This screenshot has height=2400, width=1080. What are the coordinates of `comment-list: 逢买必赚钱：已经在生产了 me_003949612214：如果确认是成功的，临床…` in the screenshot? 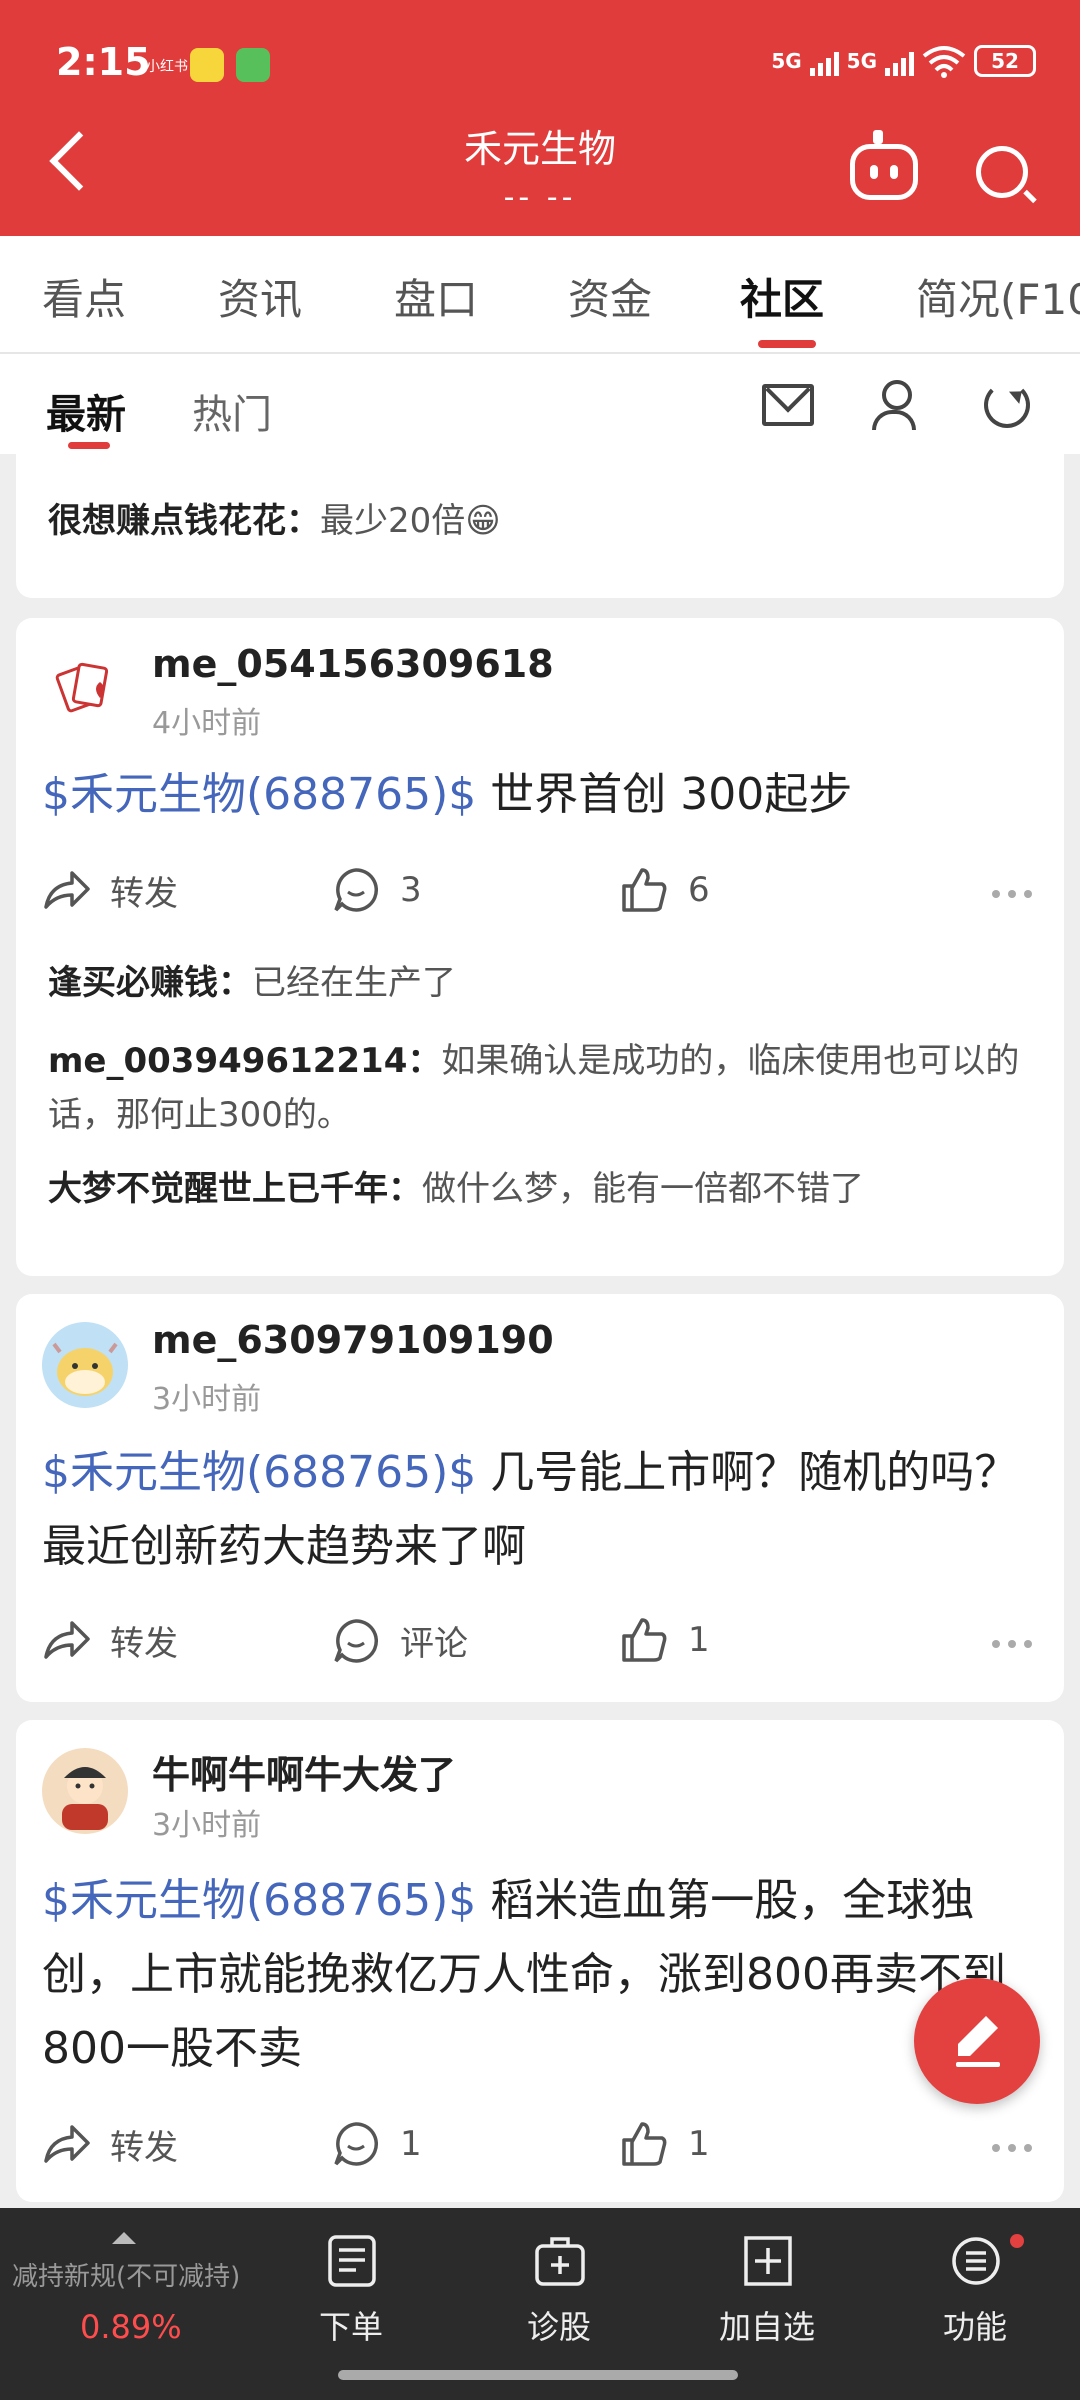 It's located at (543, 1086).